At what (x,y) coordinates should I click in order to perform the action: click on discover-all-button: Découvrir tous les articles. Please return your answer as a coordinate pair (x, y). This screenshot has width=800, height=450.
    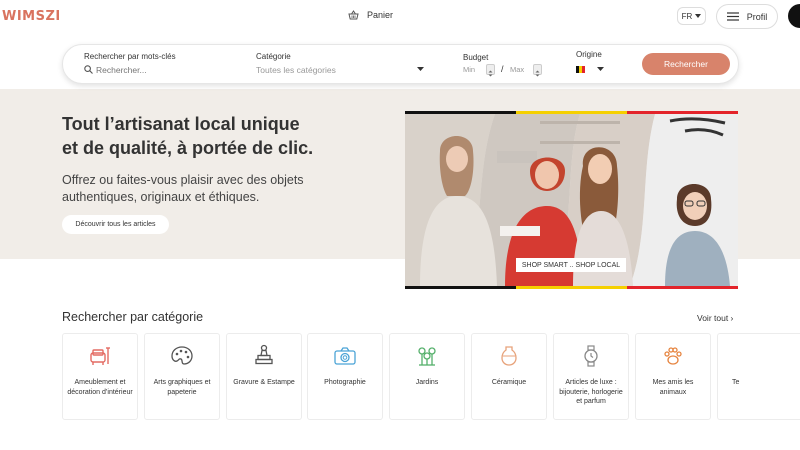
    Looking at the image, I should click on (115, 224).